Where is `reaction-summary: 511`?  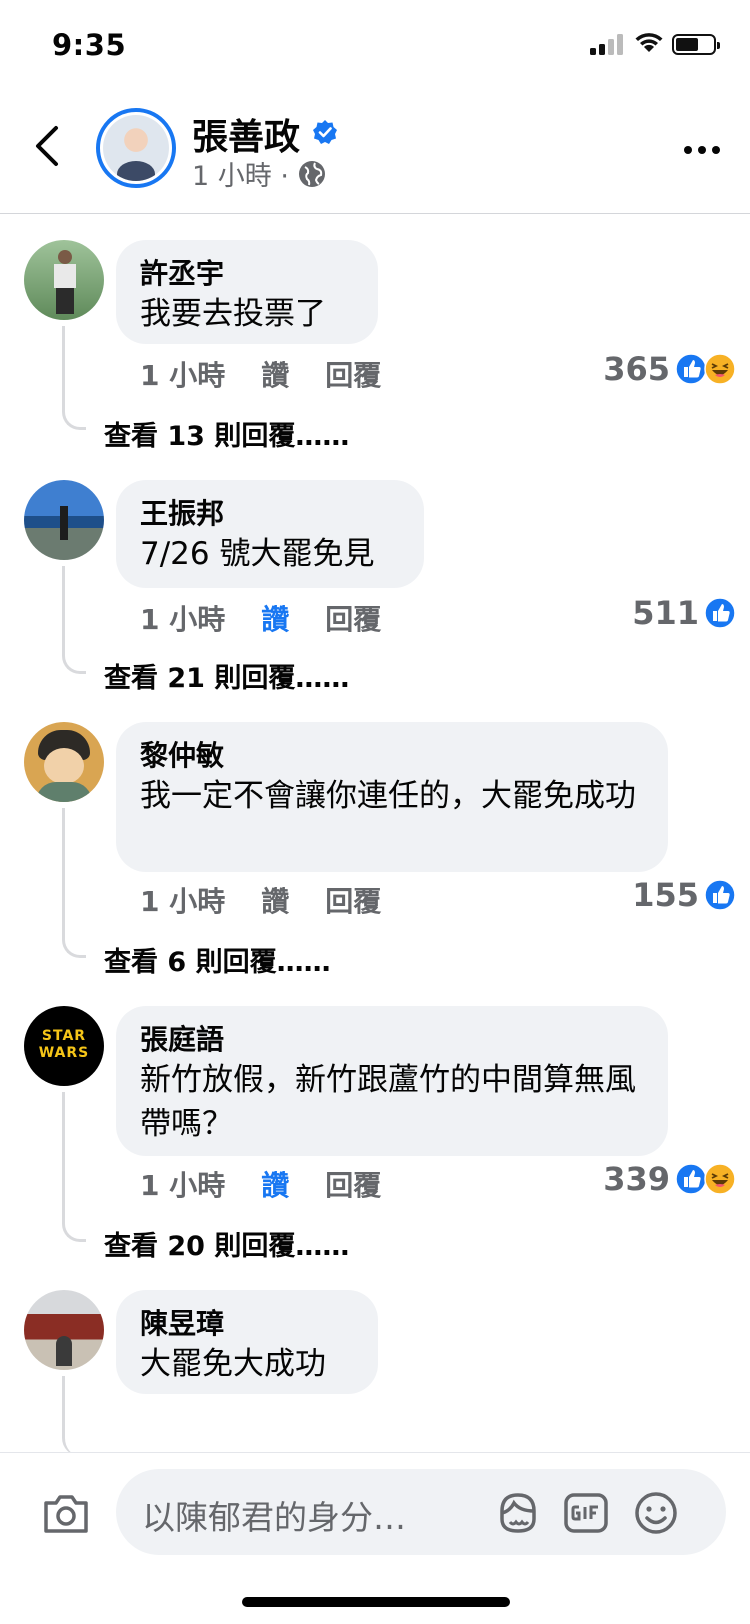
reaction-summary: 511 is located at coordinates (684, 613).